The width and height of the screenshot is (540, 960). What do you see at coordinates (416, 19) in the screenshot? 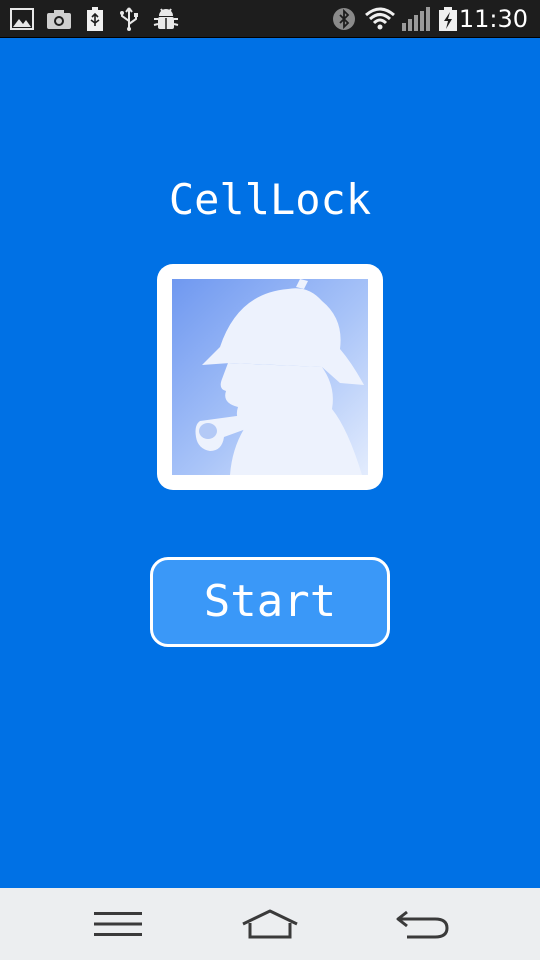
I see `signal-icon` at bounding box center [416, 19].